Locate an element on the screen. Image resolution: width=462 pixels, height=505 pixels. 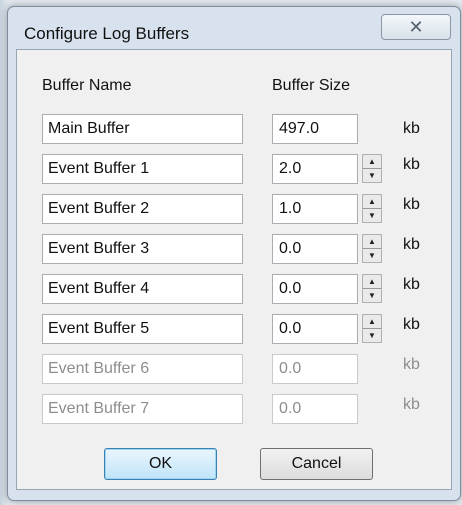
close-button: ✕ is located at coordinates (416, 27).